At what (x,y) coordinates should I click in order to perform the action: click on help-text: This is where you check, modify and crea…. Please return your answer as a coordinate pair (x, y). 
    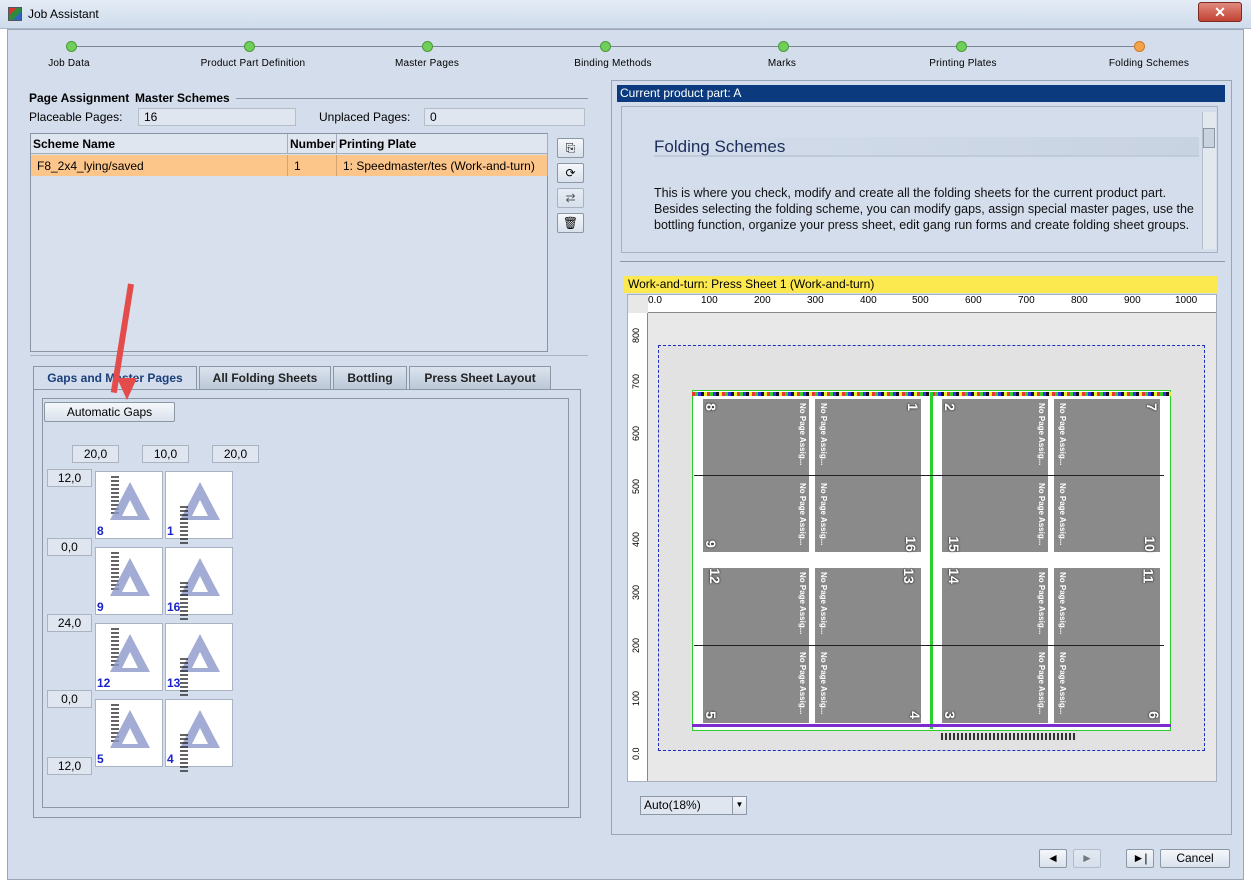
    Looking at the image, I should click on (924, 209).